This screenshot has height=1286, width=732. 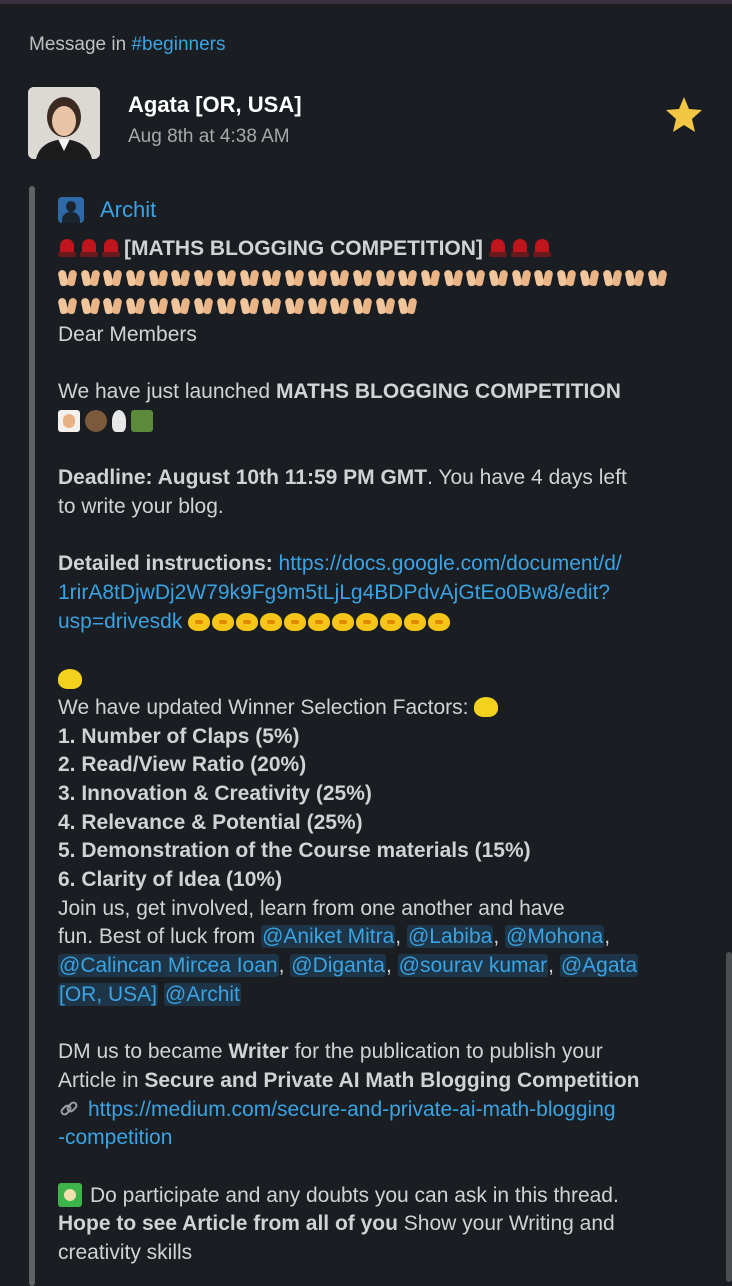 I want to click on factor-item: 2. Read/View Ratio (20%), so click(x=182, y=765).